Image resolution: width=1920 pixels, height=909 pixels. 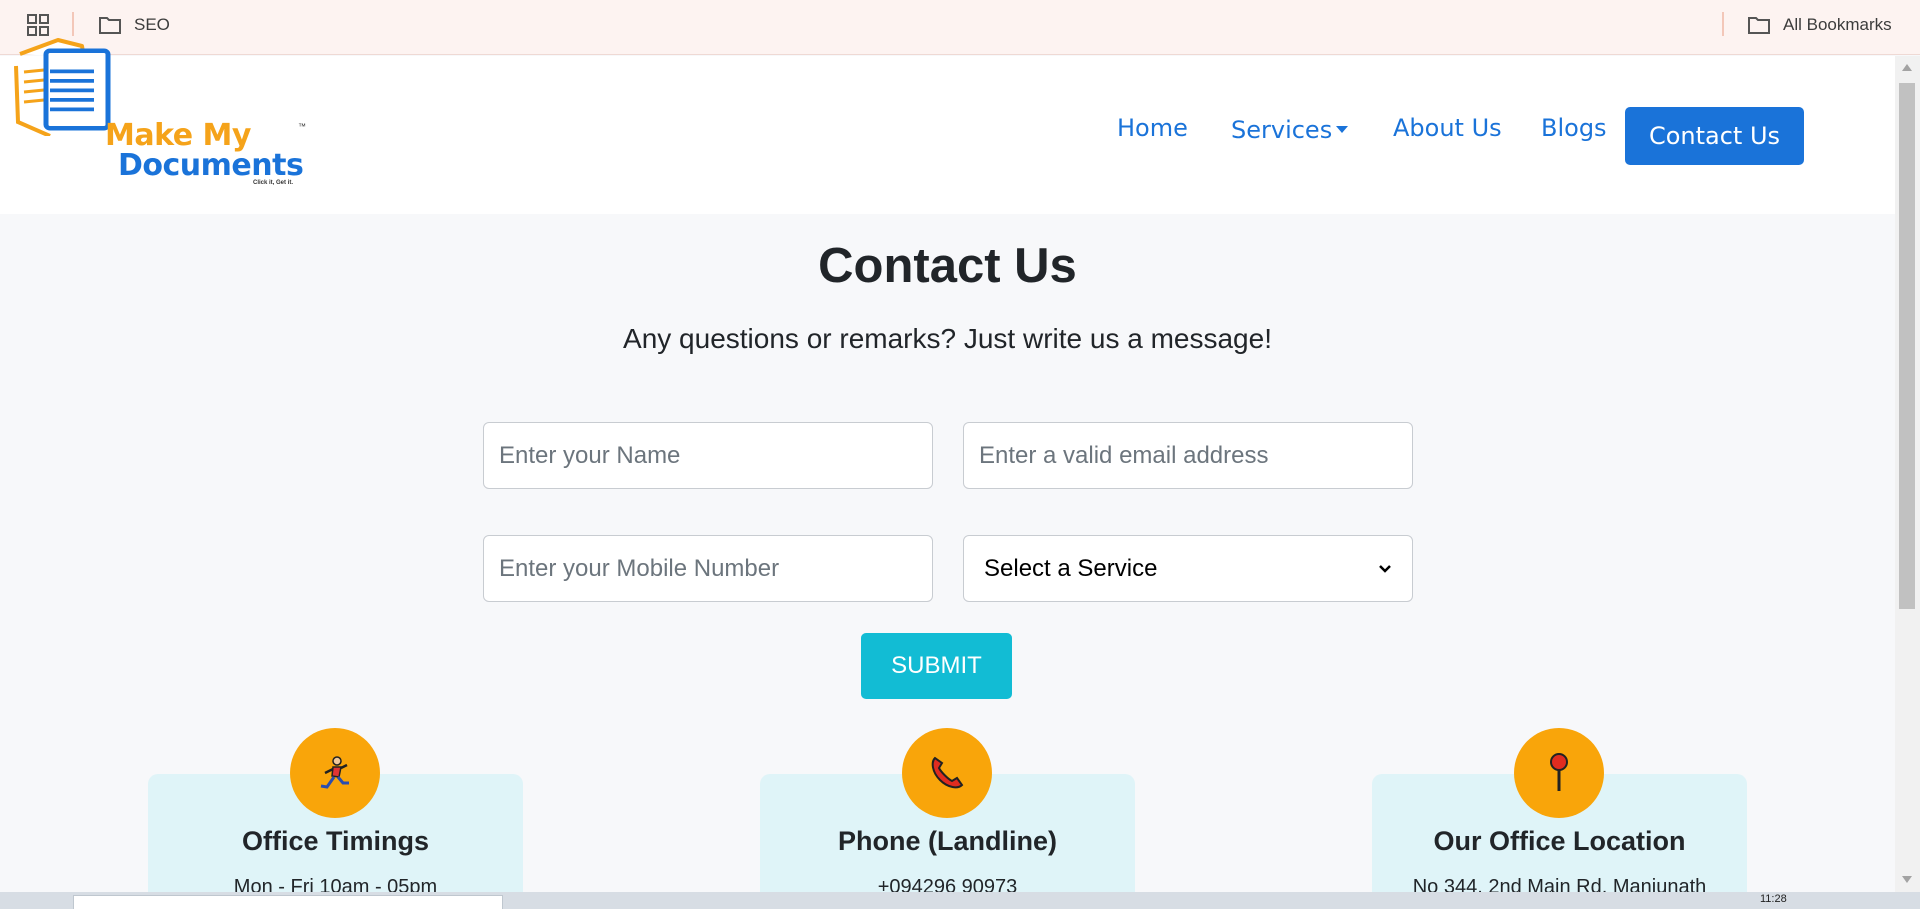 I want to click on nav-services-label: Services, so click(x=1282, y=130).